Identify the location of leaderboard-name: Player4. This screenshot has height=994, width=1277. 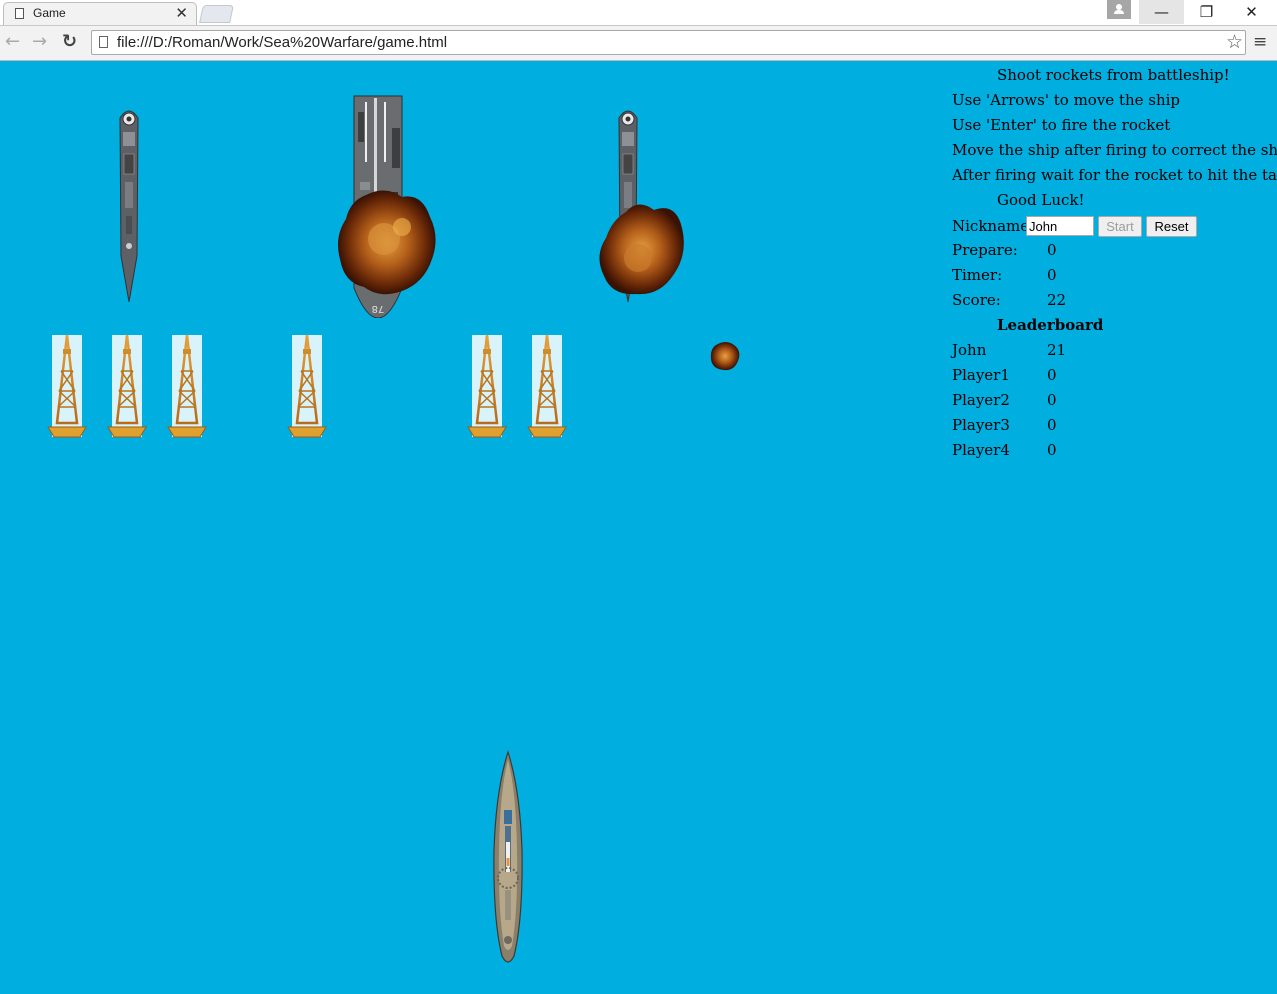
(981, 450).